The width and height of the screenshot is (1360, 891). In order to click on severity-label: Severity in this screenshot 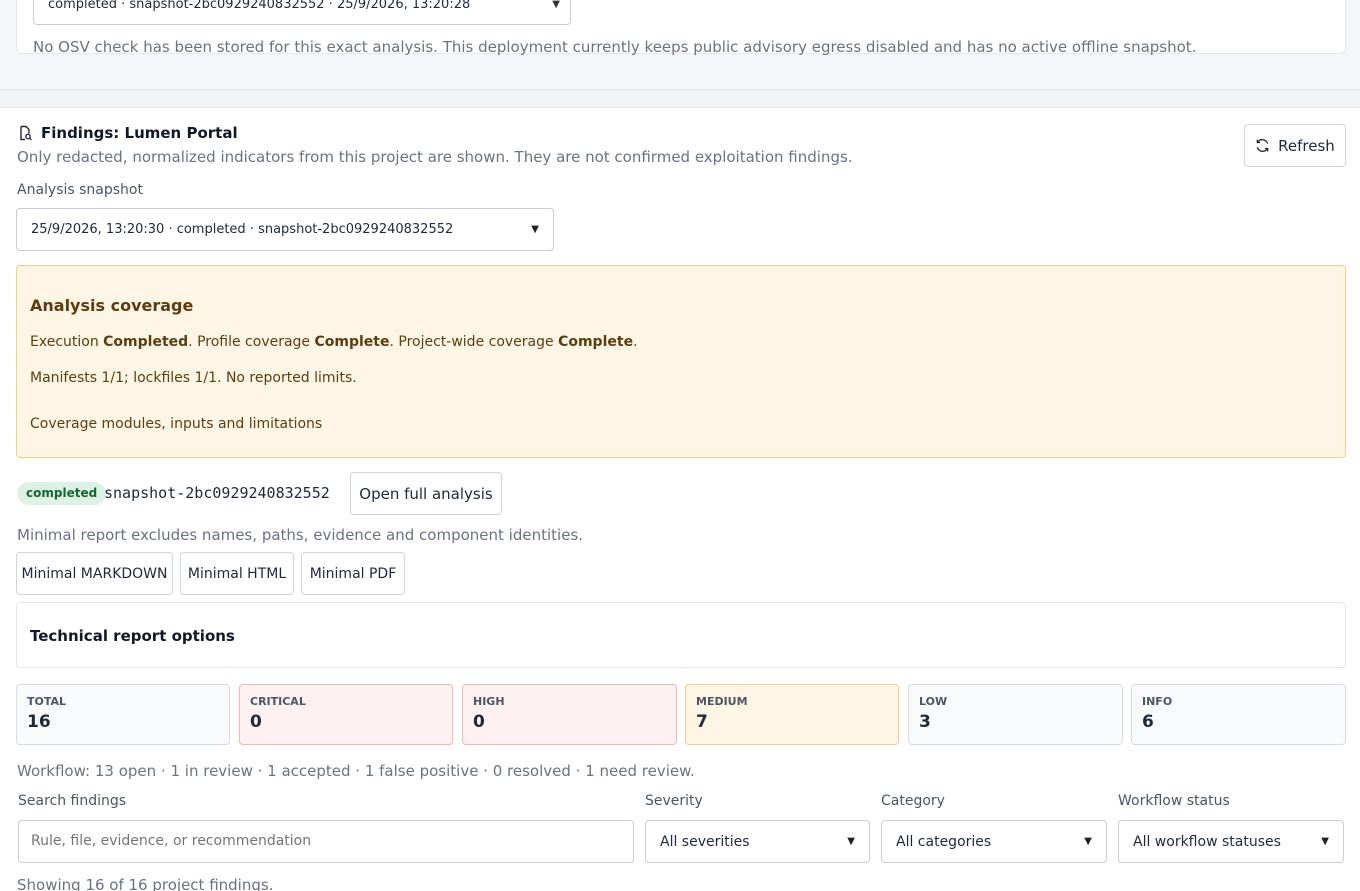, I will do `click(674, 801)`.